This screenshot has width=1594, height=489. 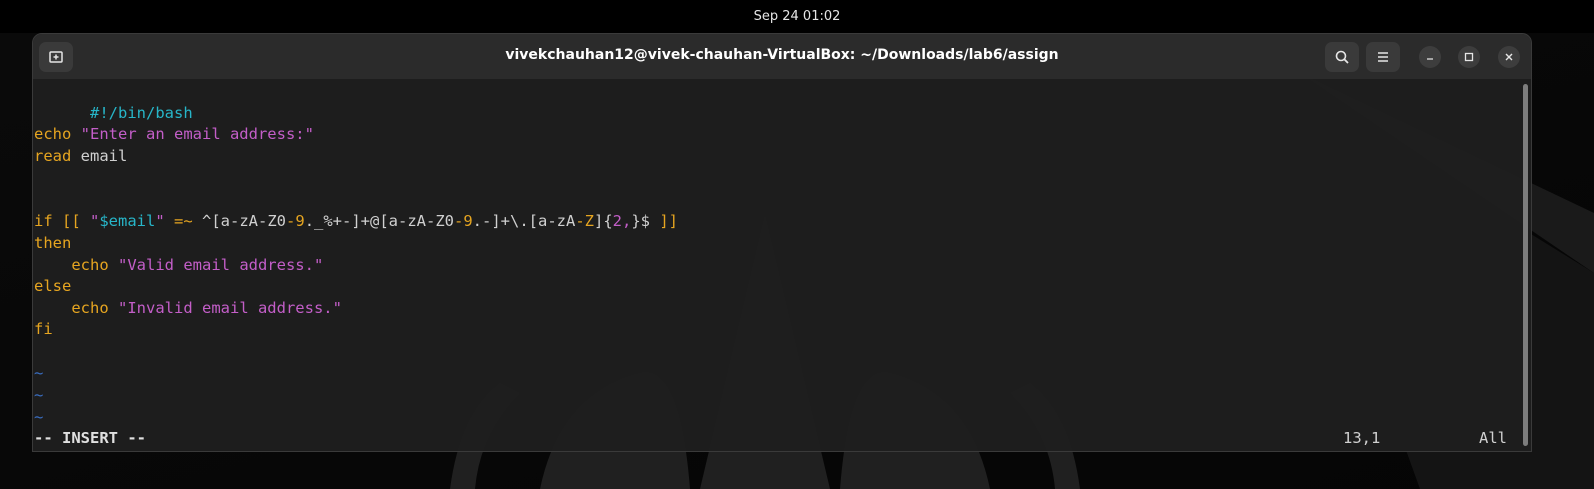 I want to click on hamburger-menu-icon, so click(x=1383, y=57).